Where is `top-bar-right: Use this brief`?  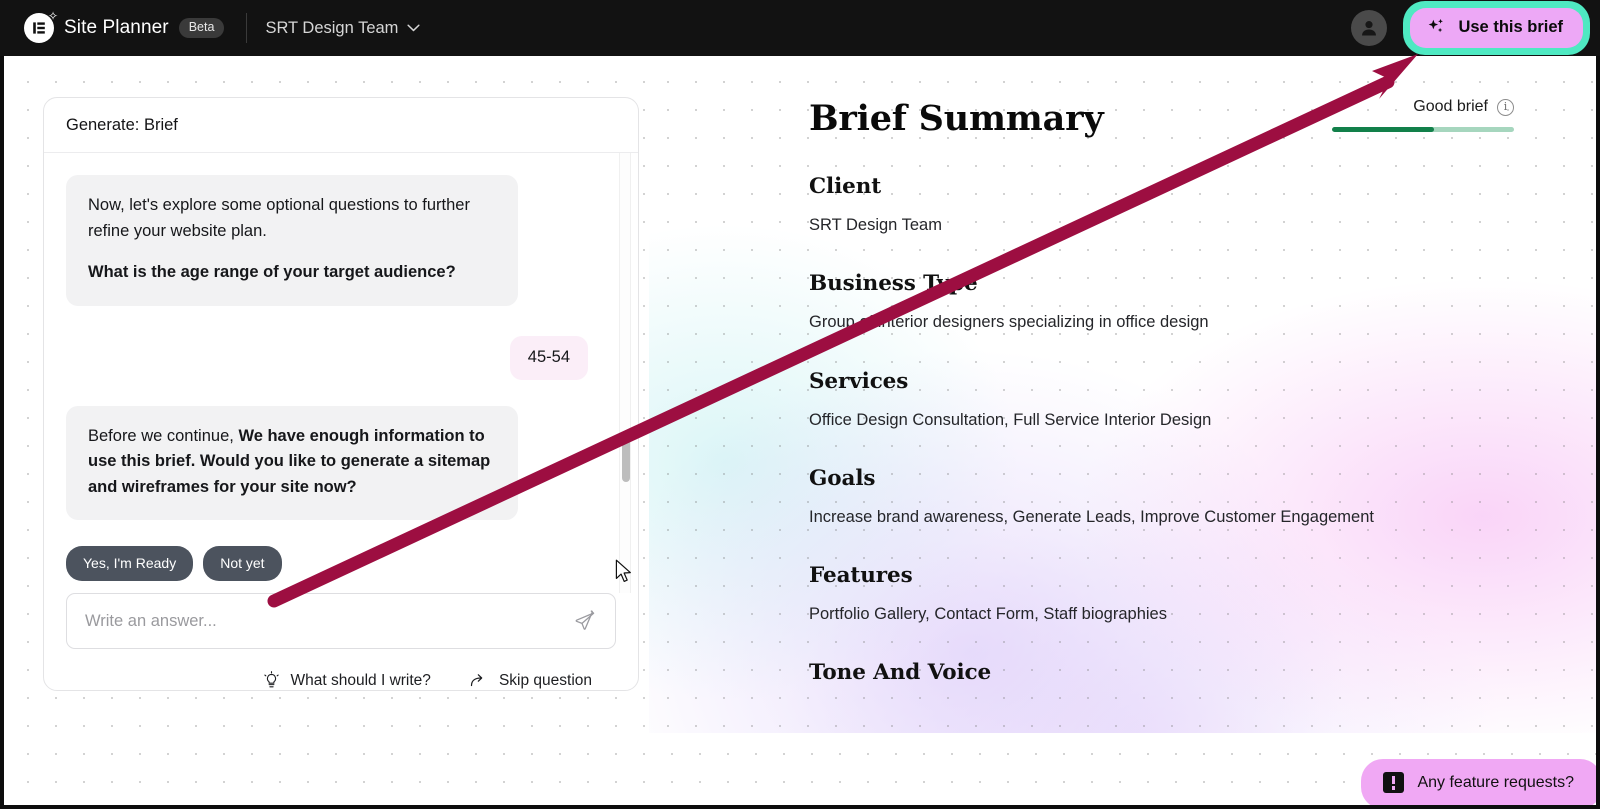
top-bar-right: Use this brief is located at coordinates (1475, 28).